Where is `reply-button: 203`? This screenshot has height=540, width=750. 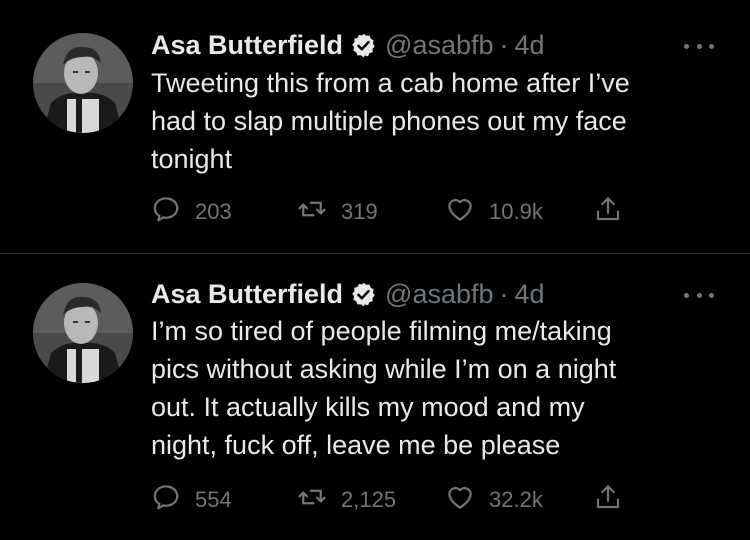
reply-button: 203 is located at coordinates (191, 212).